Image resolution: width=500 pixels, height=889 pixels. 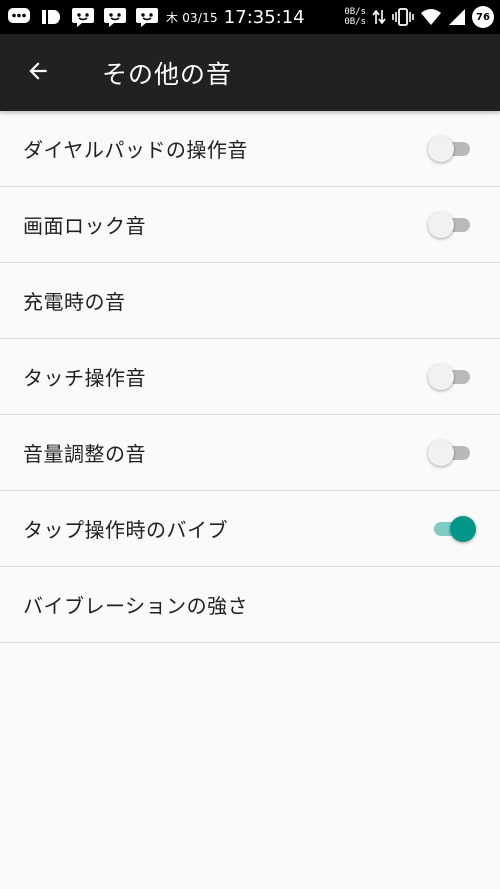 I want to click on touch-sounds-toggle, so click(x=452, y=377).